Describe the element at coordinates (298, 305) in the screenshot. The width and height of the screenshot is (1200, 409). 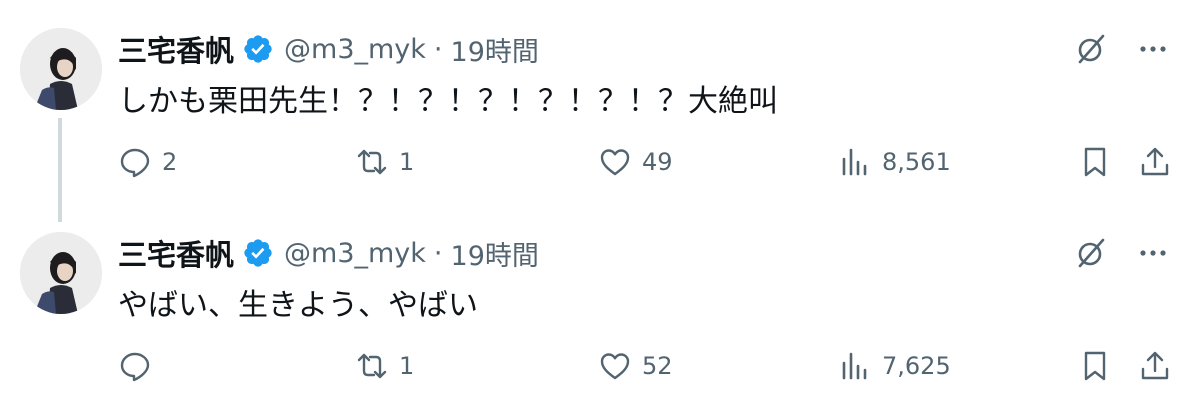
I see `tweet-text: やばい、生きよう、やばい` at that location.